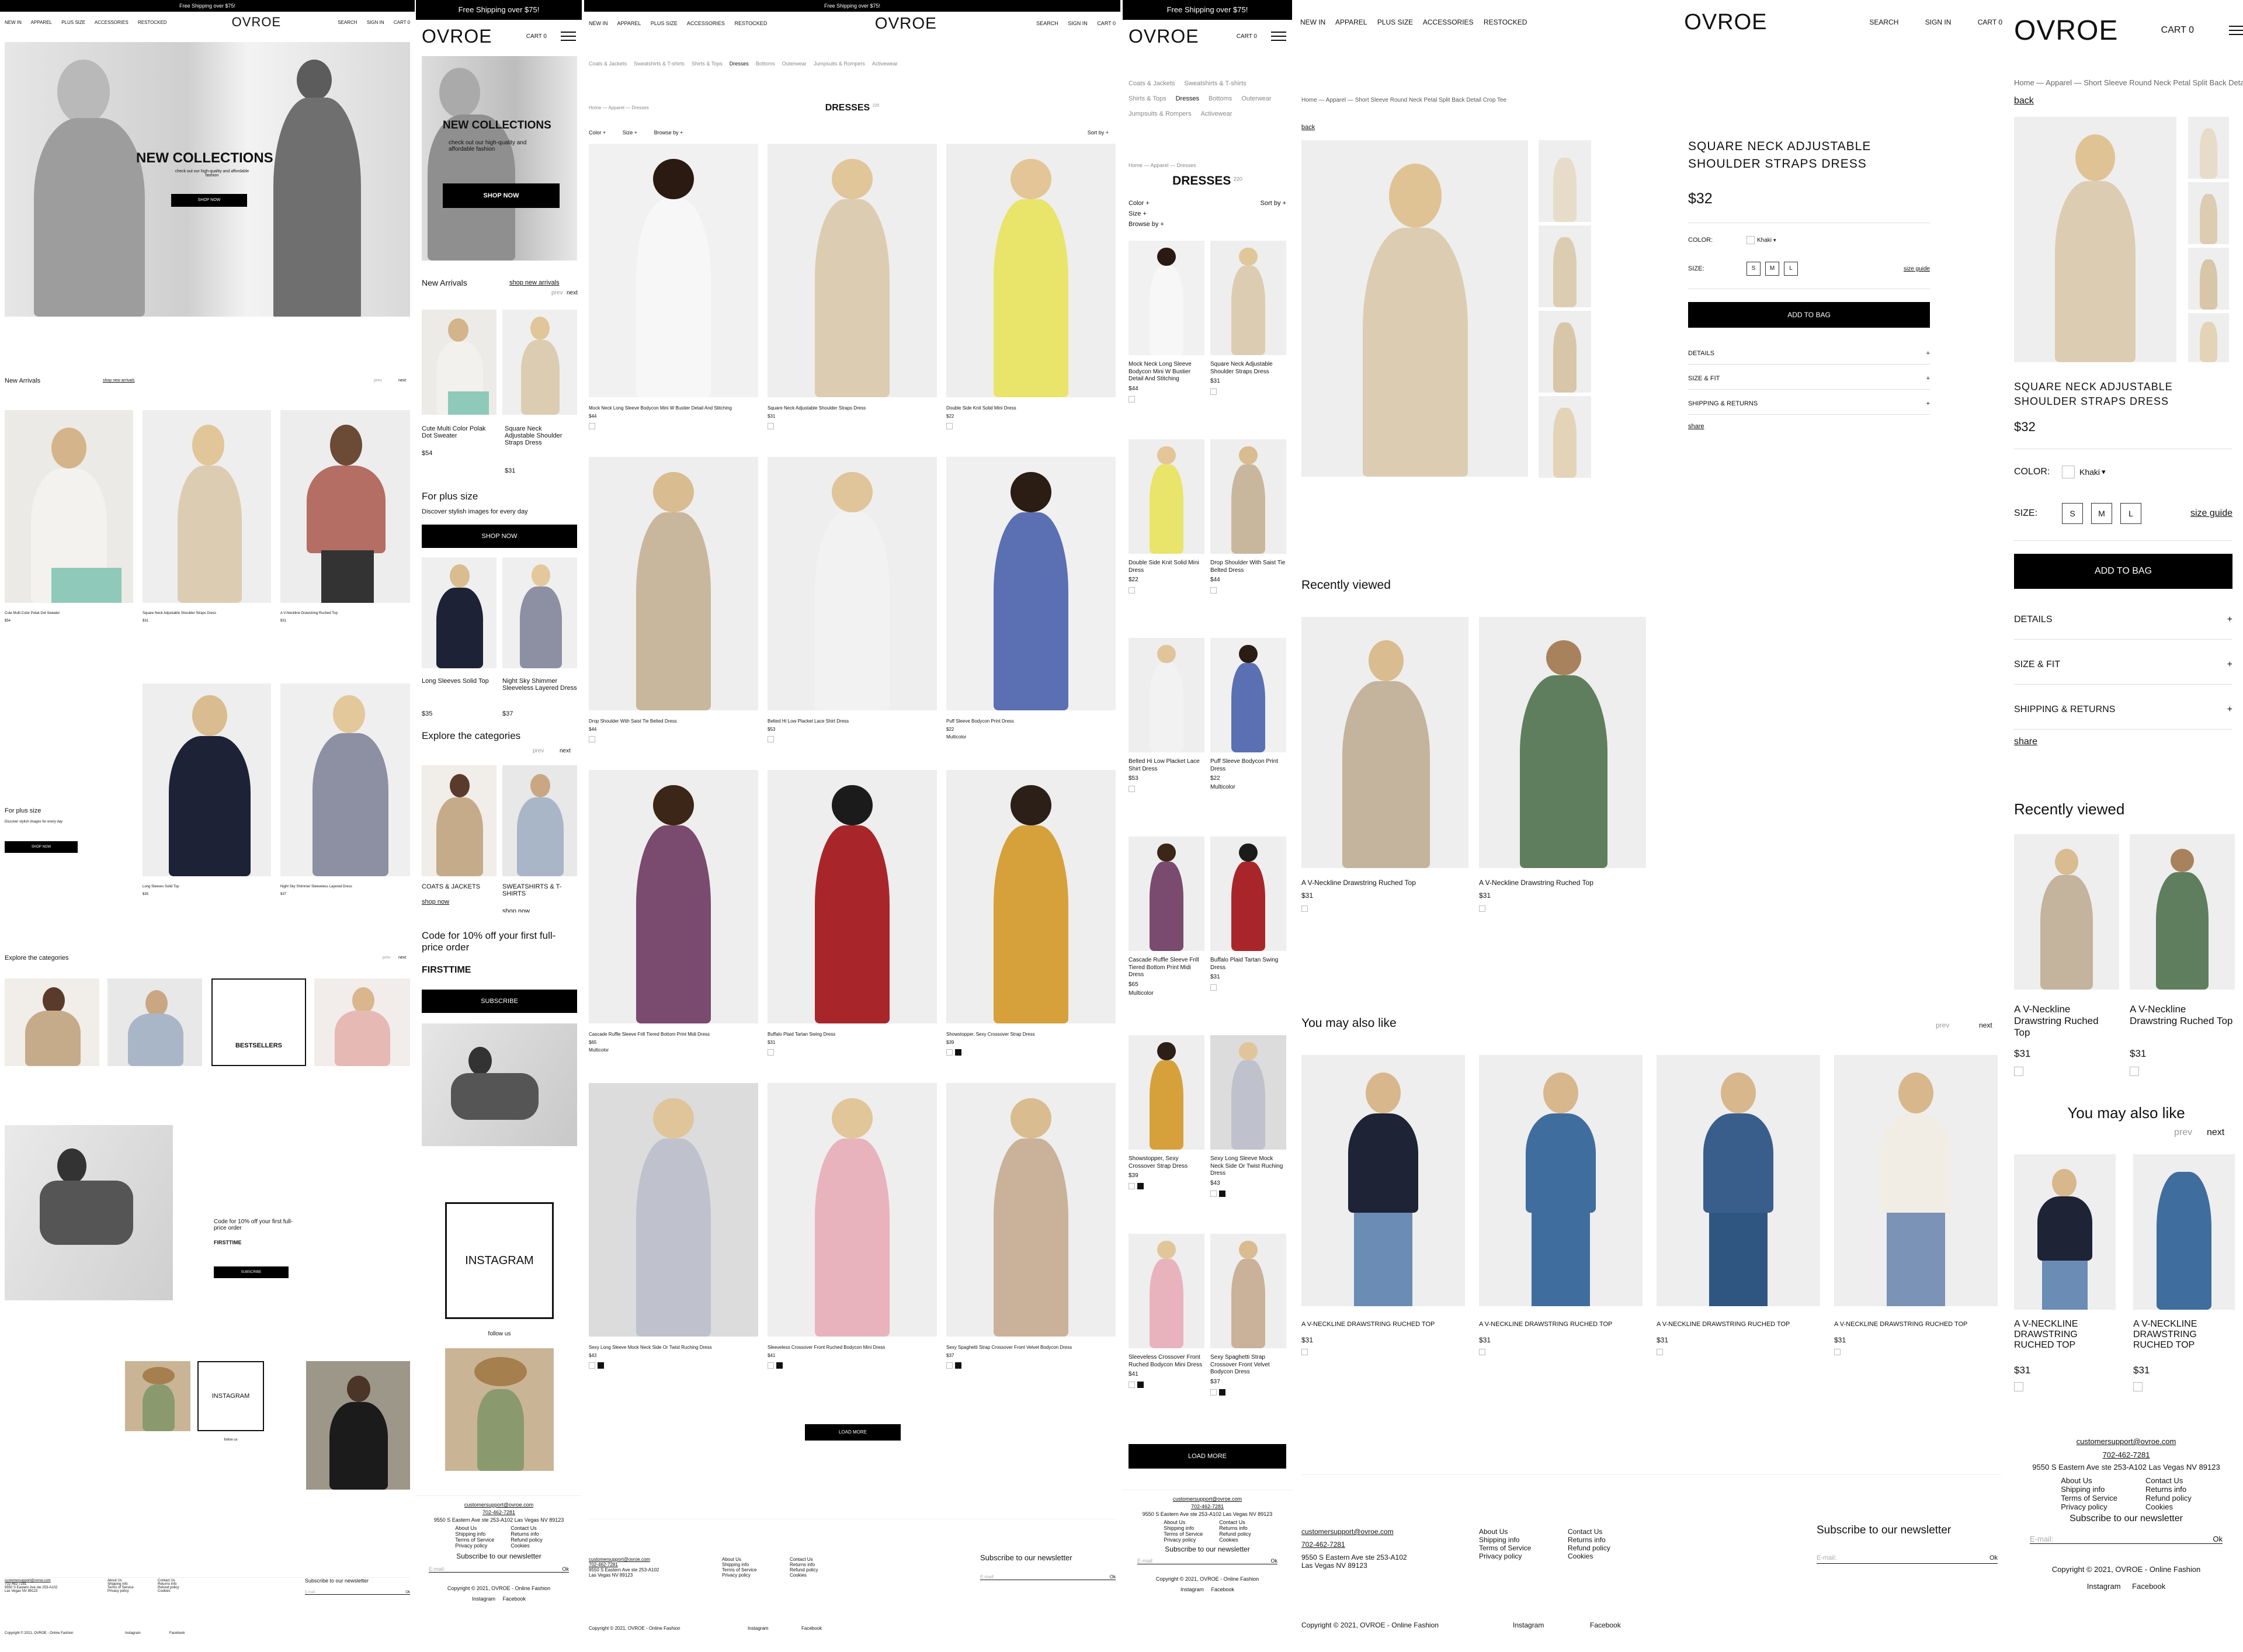 Image resolution: width=2243 pixels, height=1652 pixels. I want to click on subnav-item: Outerwear, so click(1256, 98).